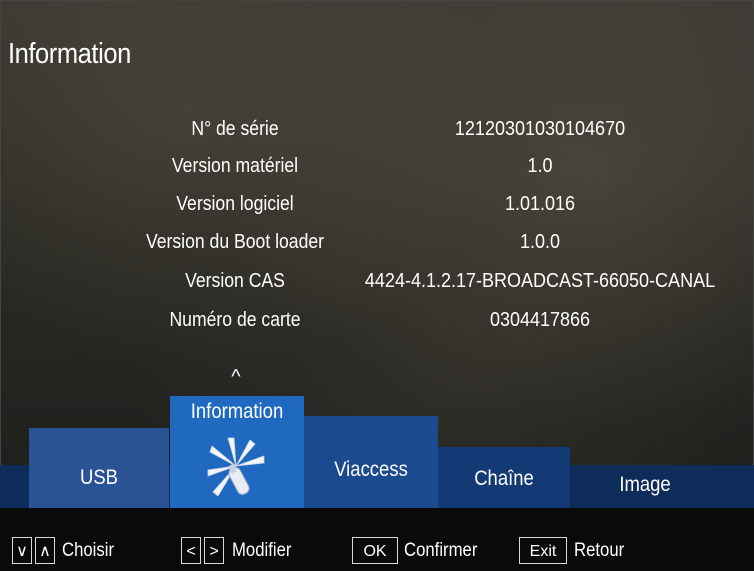  What do you see at coordinates (441, 550) in the screenshot?
I see `confirm-label: Confirmer` at bounding box center [441, 550].